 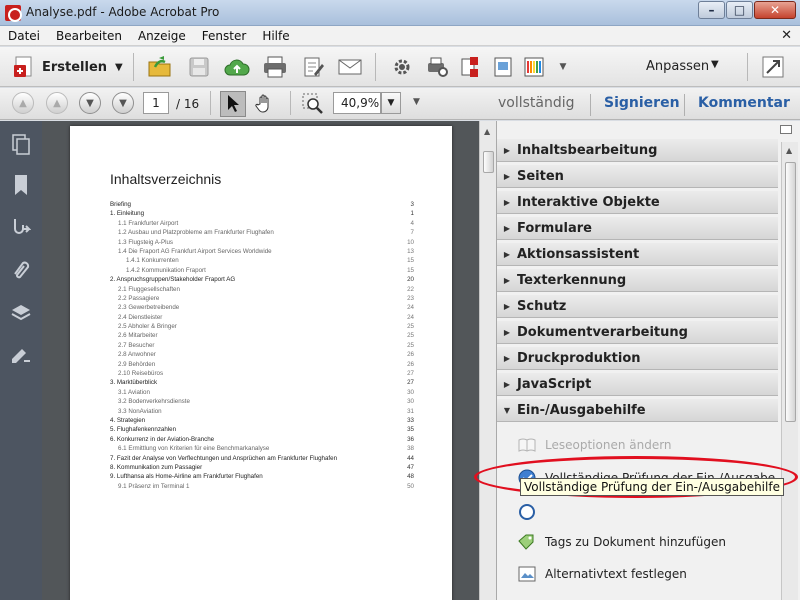 I want to click on action-change-reading-options: Leseoptionen ändern, so click(x=594, y=445).